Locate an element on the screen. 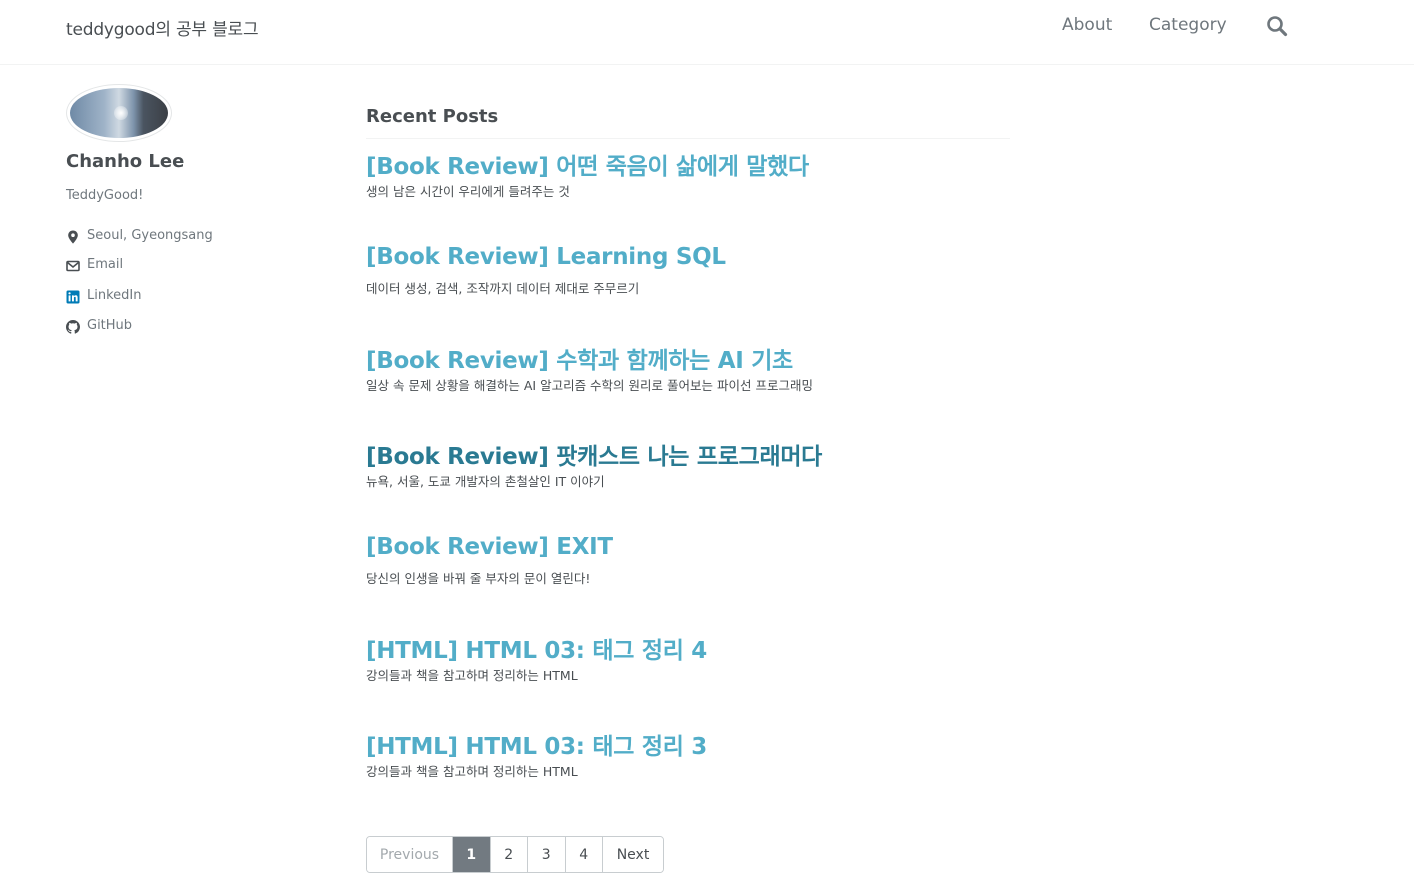 Image resolution: width=1414 pixels, height=895 pixels. pagination: Previous 1 2 3 4 Next is located at coordinates (515, 854).